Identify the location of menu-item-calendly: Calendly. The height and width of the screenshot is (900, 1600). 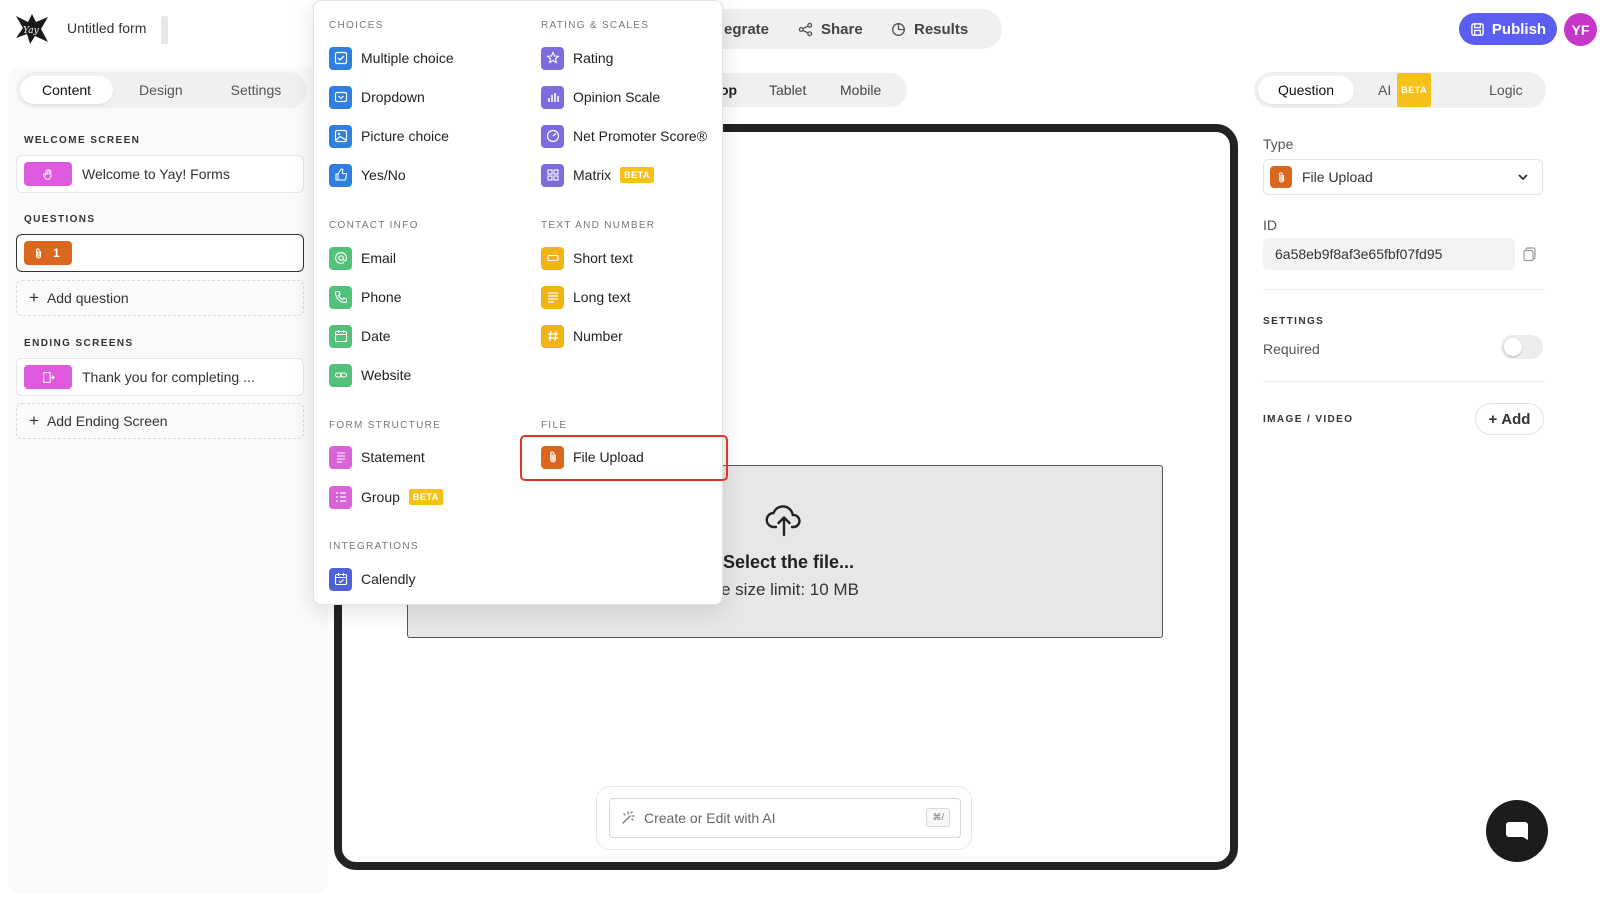
(372, 579).